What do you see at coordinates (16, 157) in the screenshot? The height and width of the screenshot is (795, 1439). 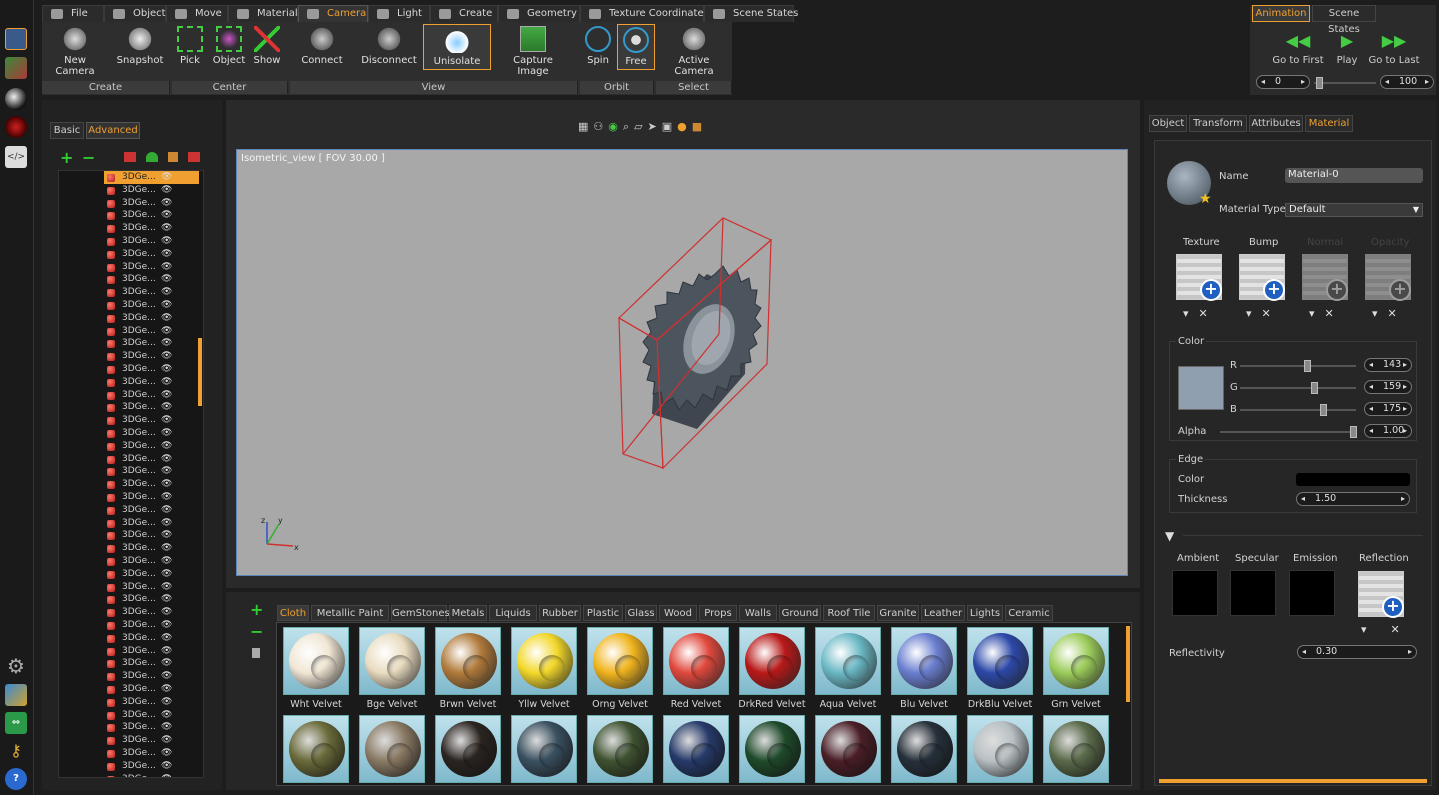 I see `script-tool-icon: </>` at bounding box center [16, 157].